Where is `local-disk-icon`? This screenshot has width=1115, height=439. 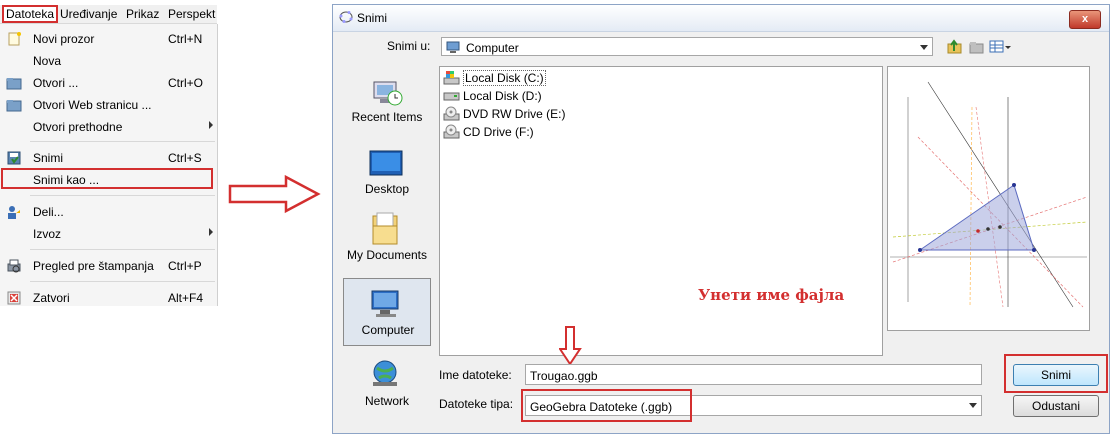 local-disk-icon is located at coordinates (451, 96).